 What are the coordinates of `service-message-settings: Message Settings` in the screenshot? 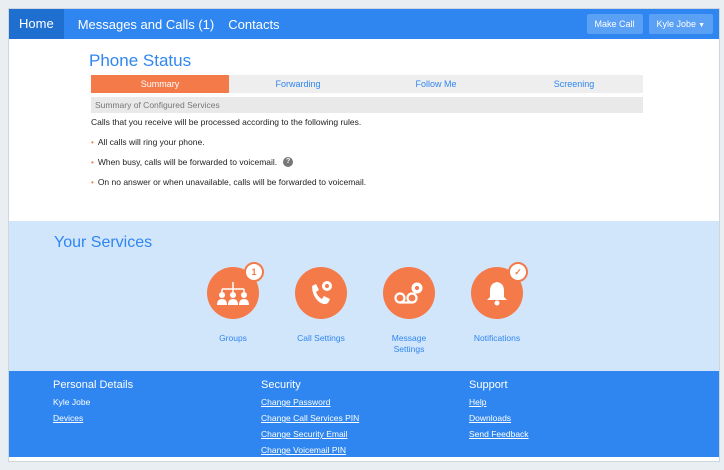 It's located at (409, 311).